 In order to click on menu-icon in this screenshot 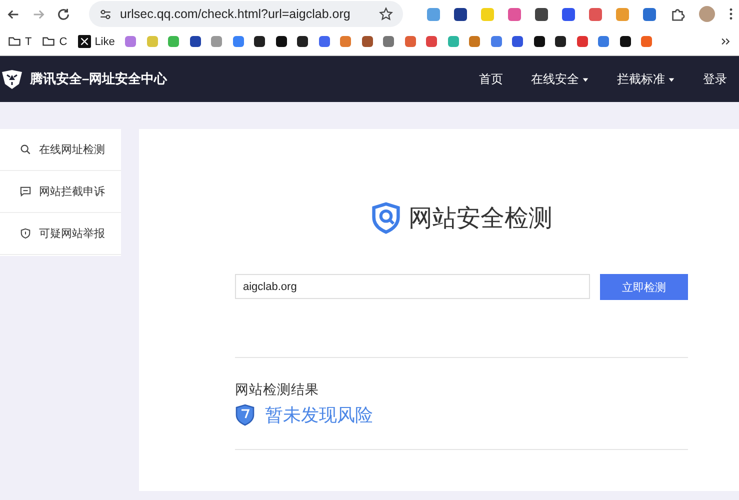, I will do `click(731, 14)`.